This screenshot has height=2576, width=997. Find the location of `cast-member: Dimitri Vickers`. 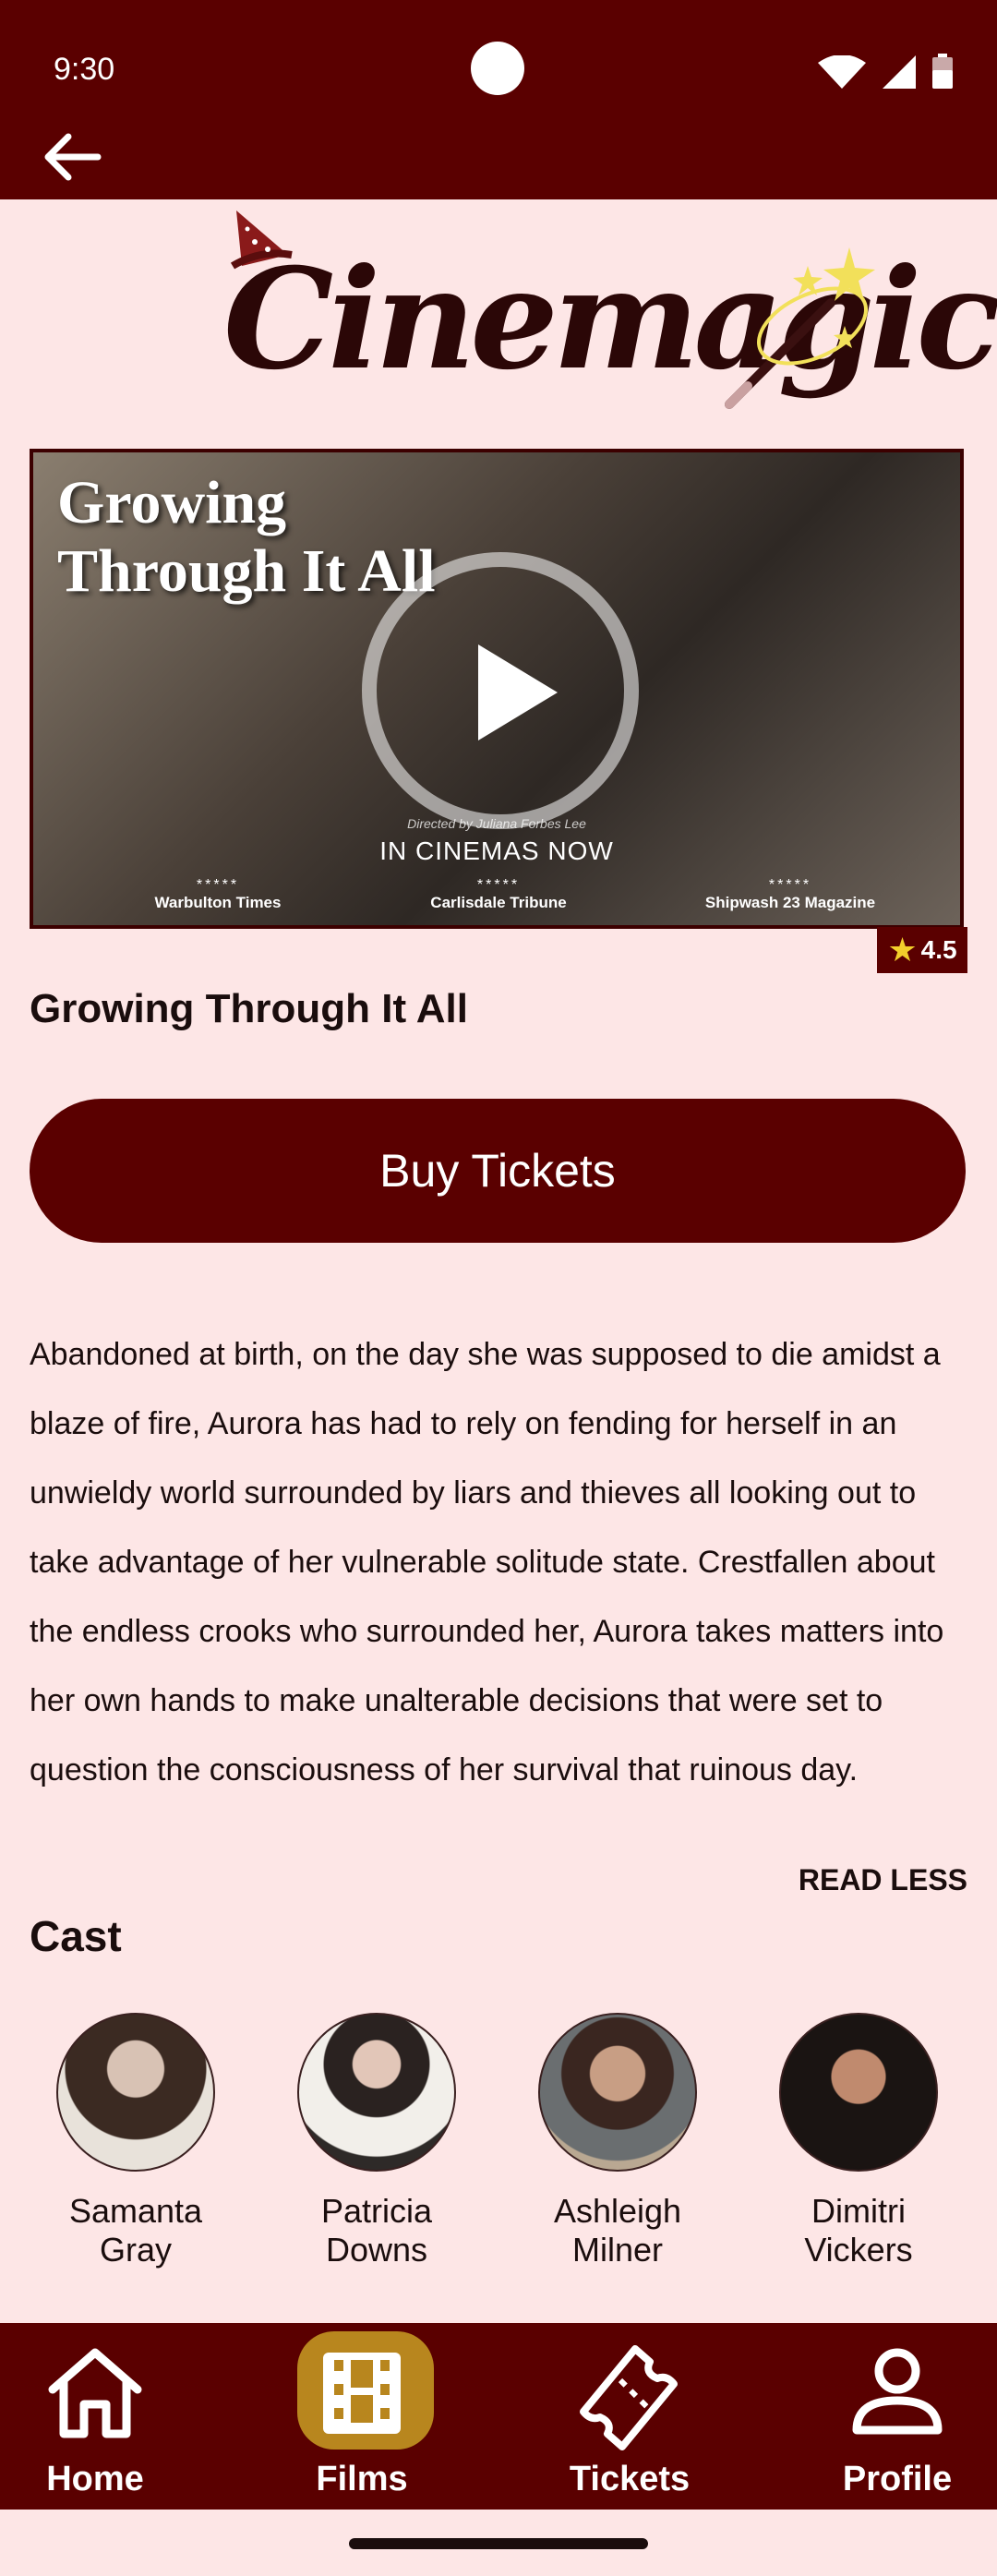

cast-member: Dimitri Vickers is located at coordinates (859, 2141).